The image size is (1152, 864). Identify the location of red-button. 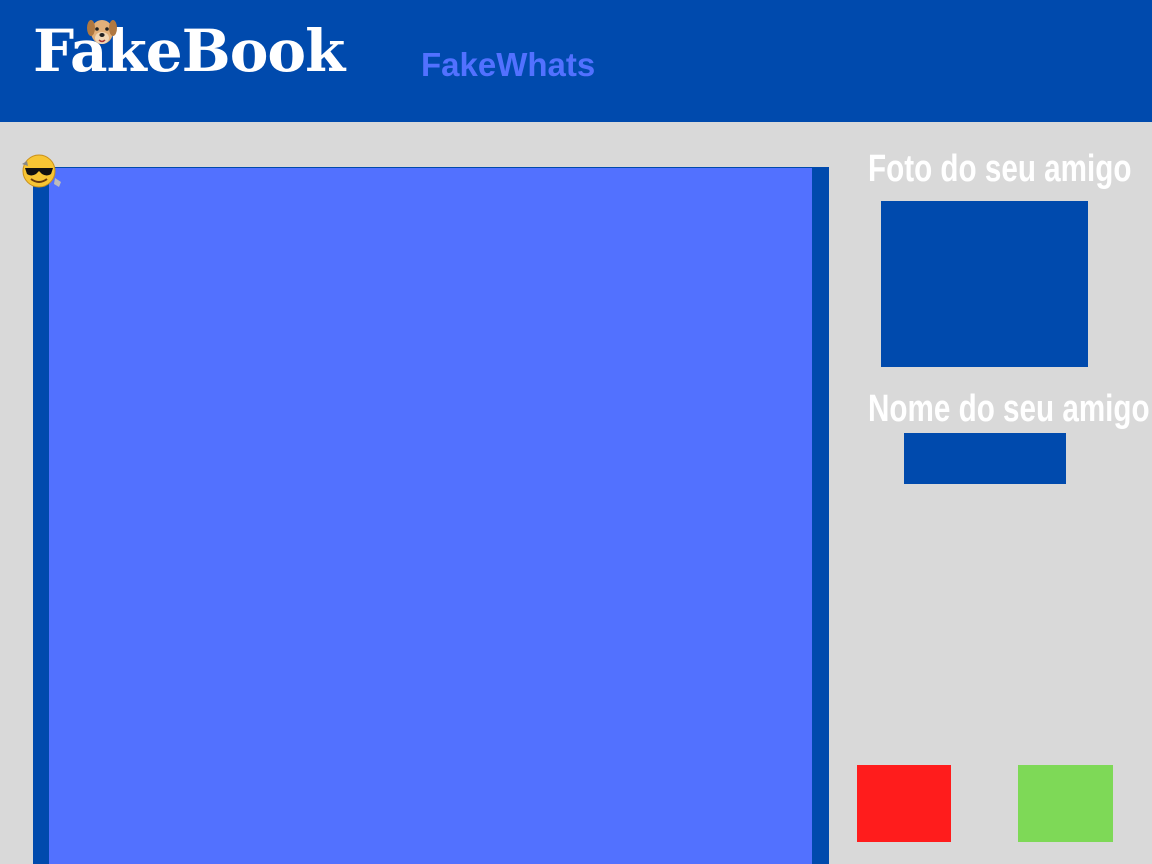
(904, 803).